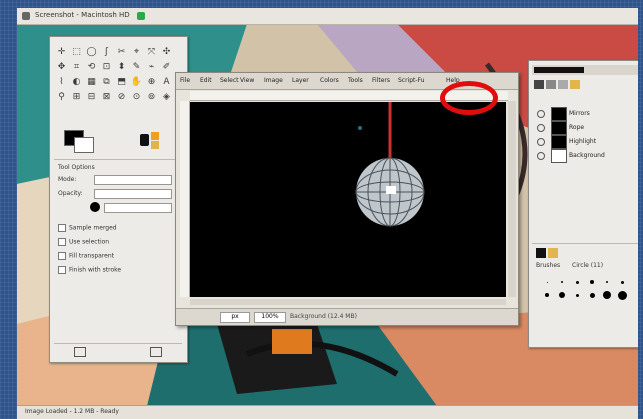 This screenshot has height=419, width=643. Describe the element at coordinates (136, 81) in the screenshot. I see `tool-button-21: ✋` at that location.